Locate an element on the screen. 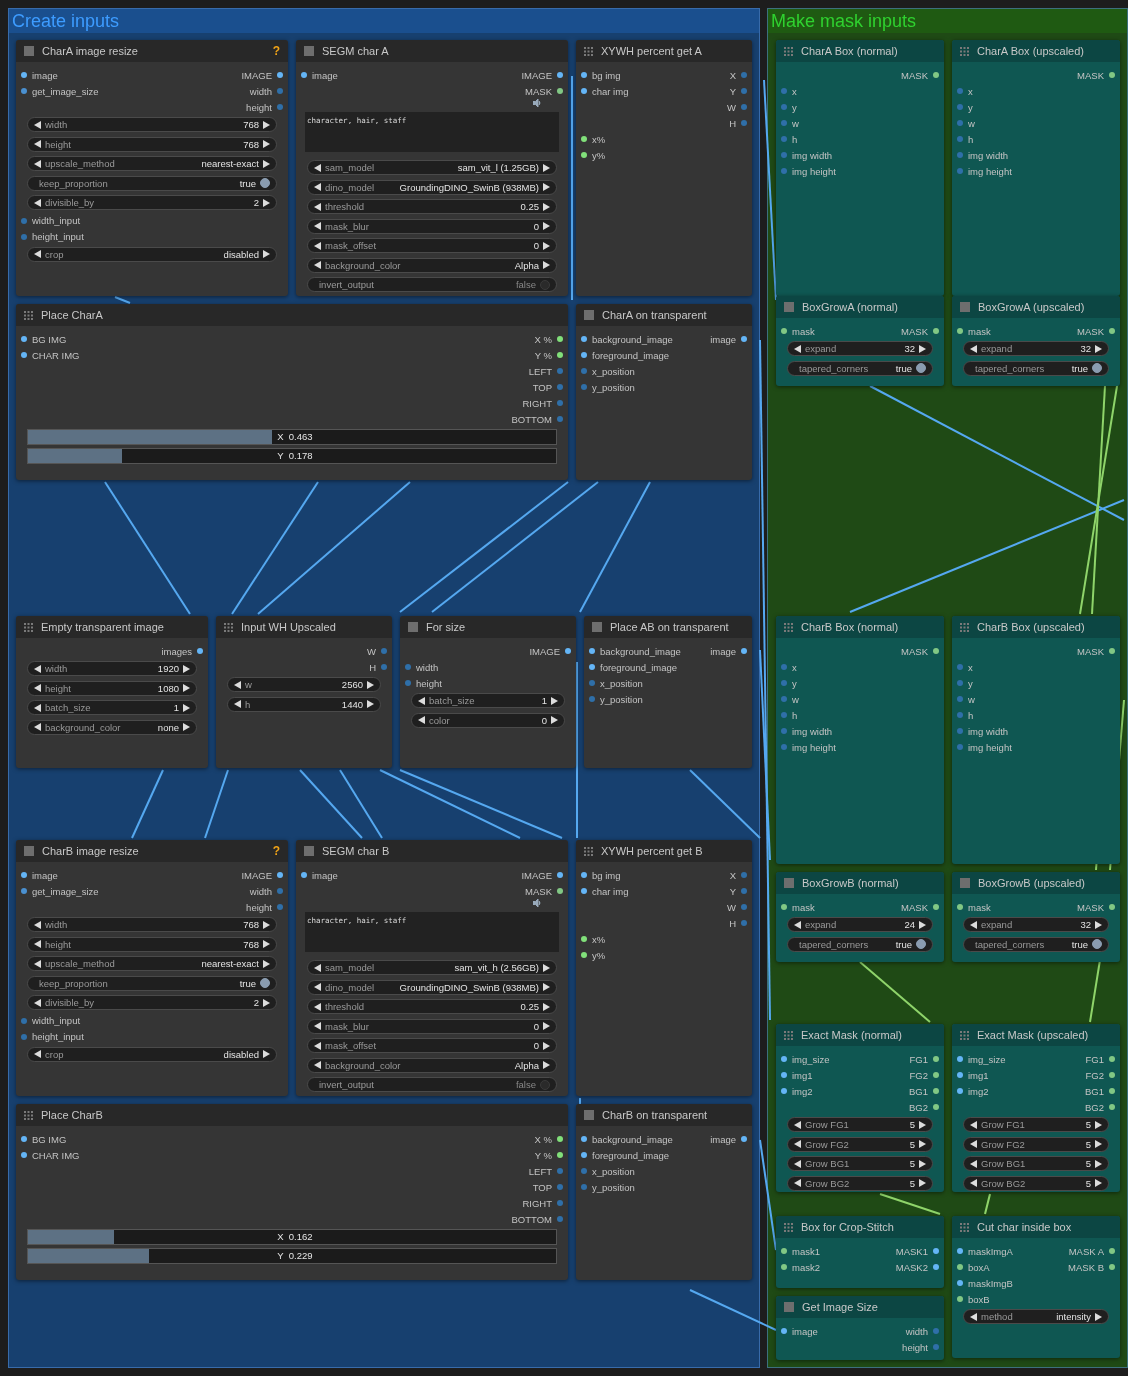  slider-track: Y 0.229 is located at coordinates (292, 1256).